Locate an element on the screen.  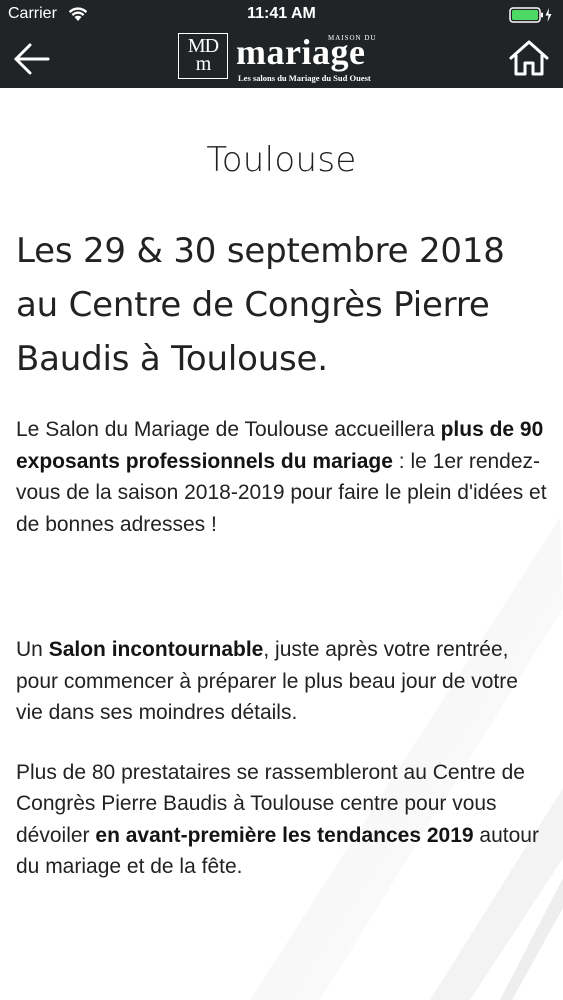
logo-monogram-bottom: m is located at coordinates (203, 64).